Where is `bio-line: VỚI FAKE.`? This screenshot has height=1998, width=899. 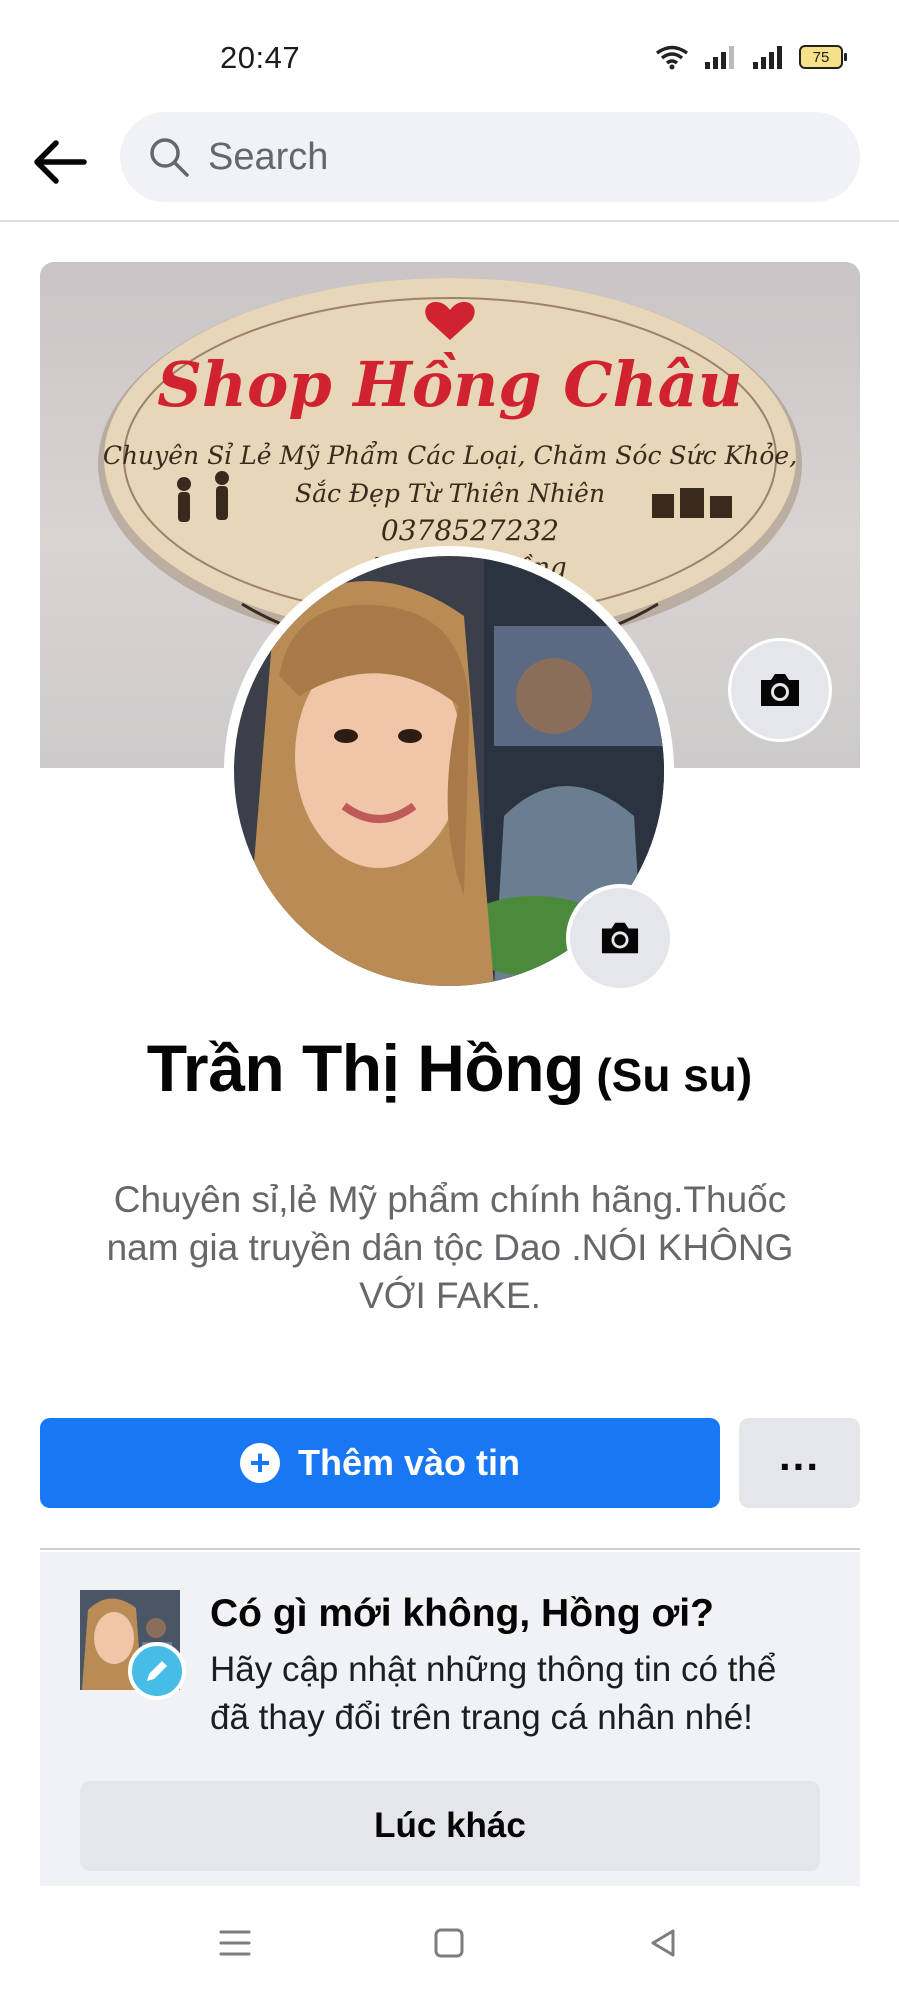
bio-line: VỚI FAKE. is located at coordinates (450, 1295).